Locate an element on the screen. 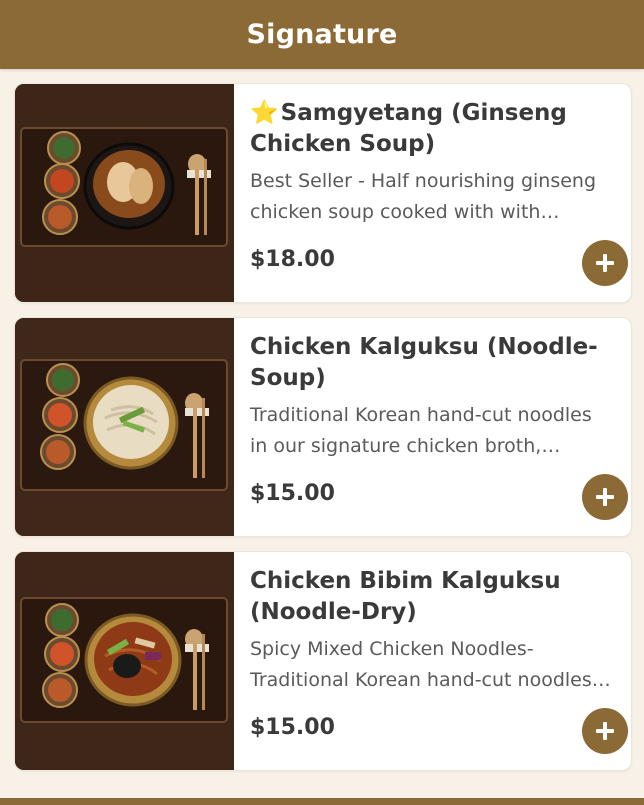 The image size is (644, 805). app-header: Signature is located at coordinates (322, 34).